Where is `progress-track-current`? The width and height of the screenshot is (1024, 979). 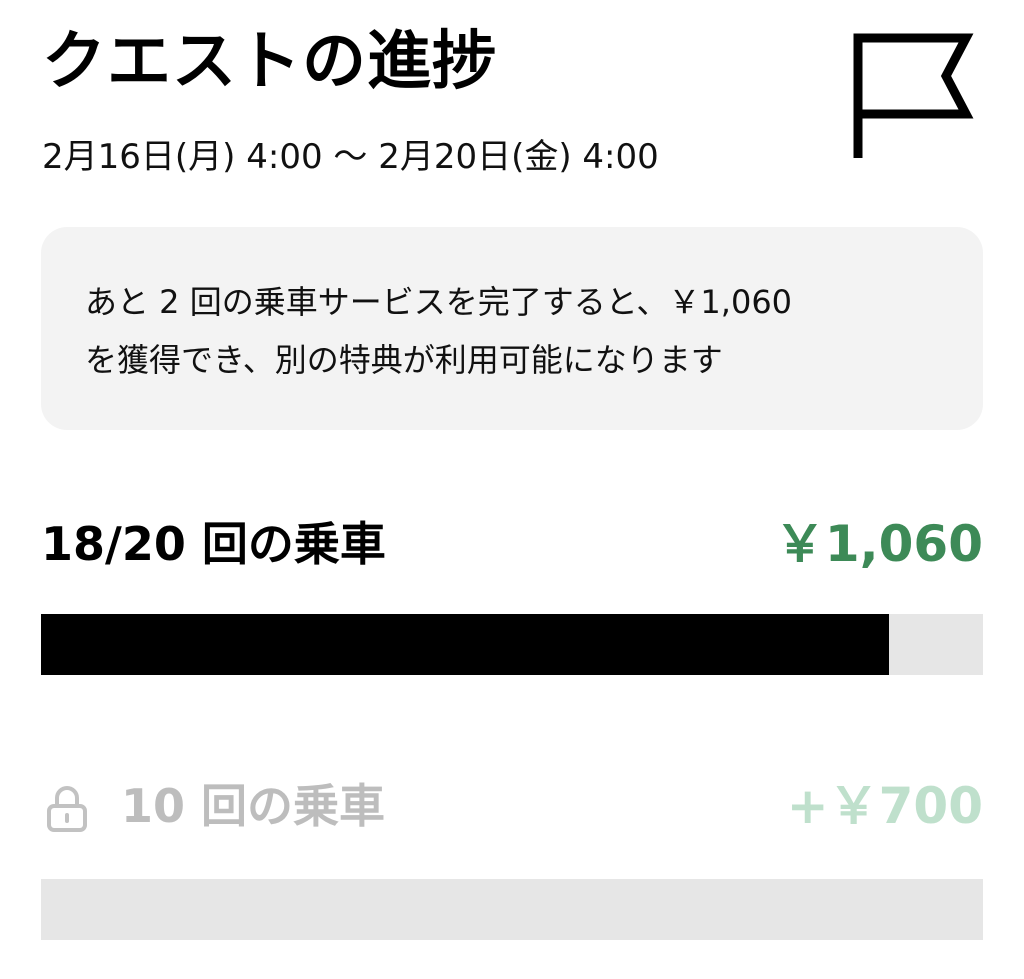
progress-track-current is located at coordinates (512, 644).